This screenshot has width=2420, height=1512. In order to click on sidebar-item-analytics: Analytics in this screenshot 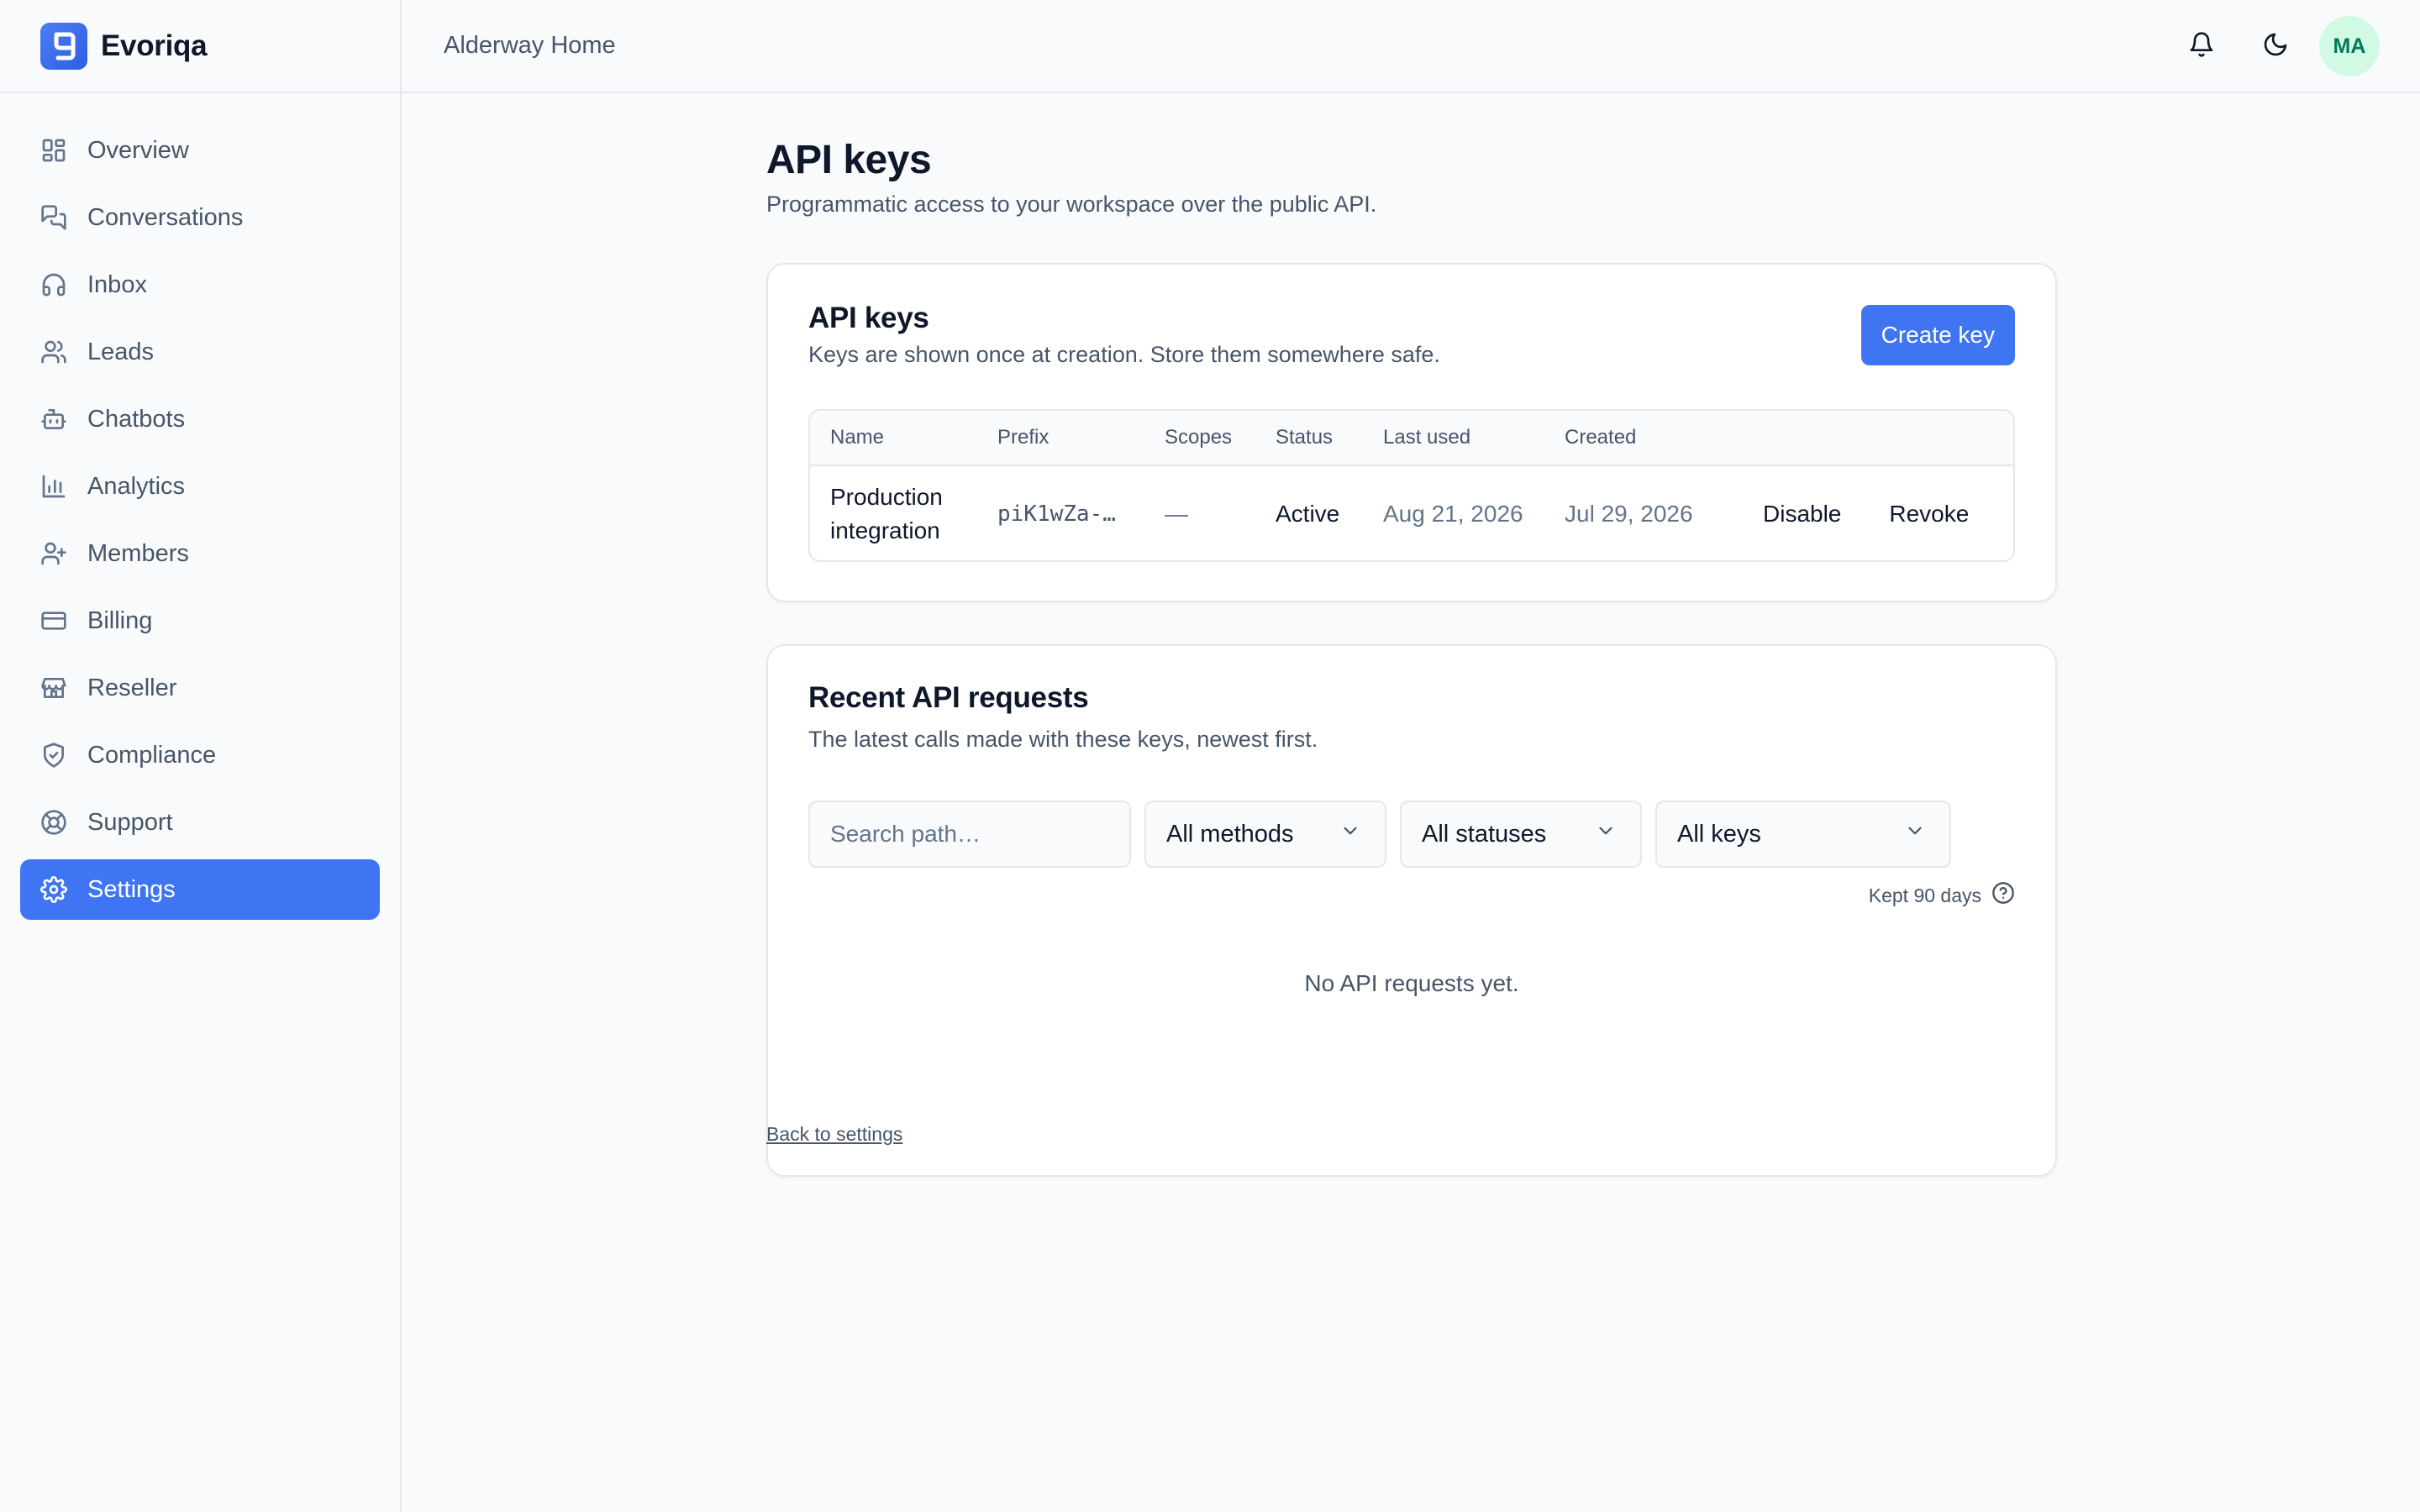, I will do `click(200, 486)`.